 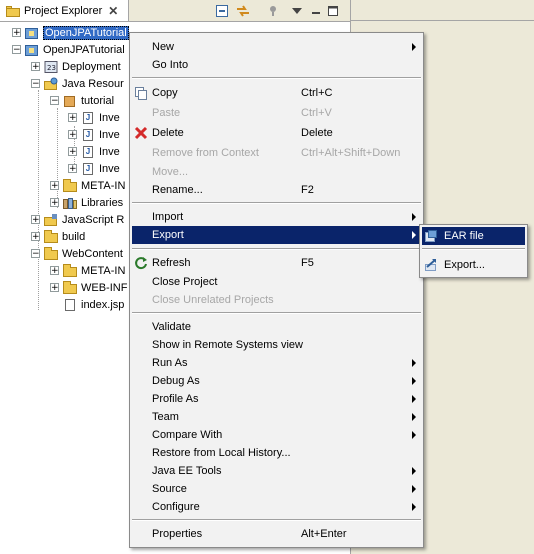 What do you see at coordinates (169, 489) in the screenshot?
I see `menu-item-label: Source` at bounding box center [169, 489].